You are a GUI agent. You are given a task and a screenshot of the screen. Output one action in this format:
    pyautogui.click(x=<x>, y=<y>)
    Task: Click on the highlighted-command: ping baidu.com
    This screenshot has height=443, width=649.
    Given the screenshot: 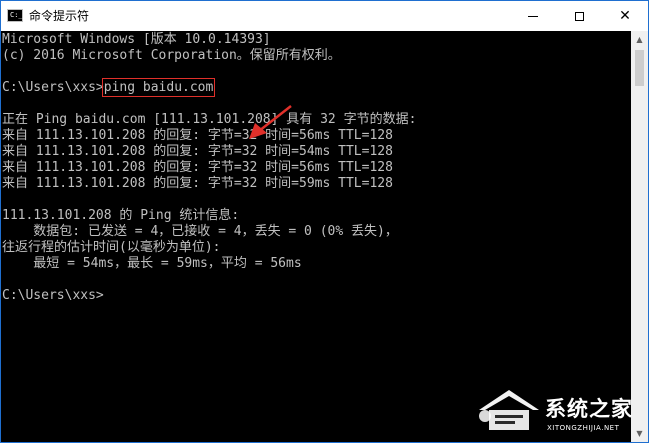 What is the action you would take?
    pyautogui.click(x=158, y=87)
    